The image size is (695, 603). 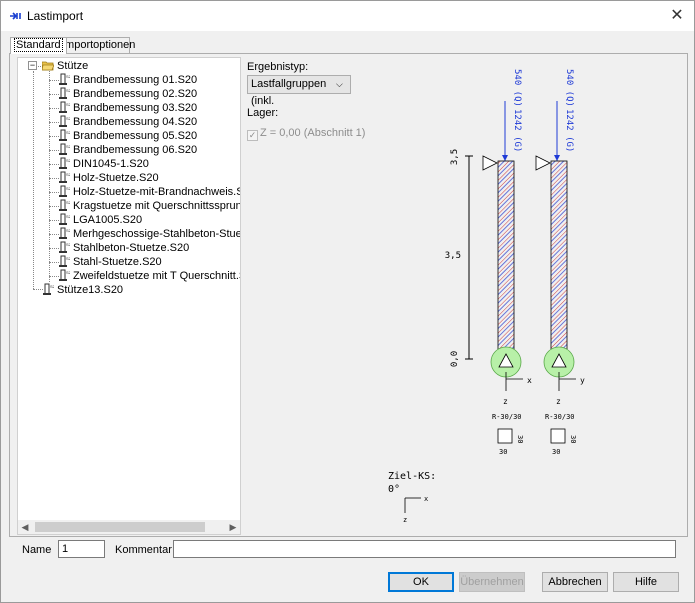 I want to click on column-2: 540 (Q) 1242 (G) y z R-30/30 30 30, so click(x=560, y=262).